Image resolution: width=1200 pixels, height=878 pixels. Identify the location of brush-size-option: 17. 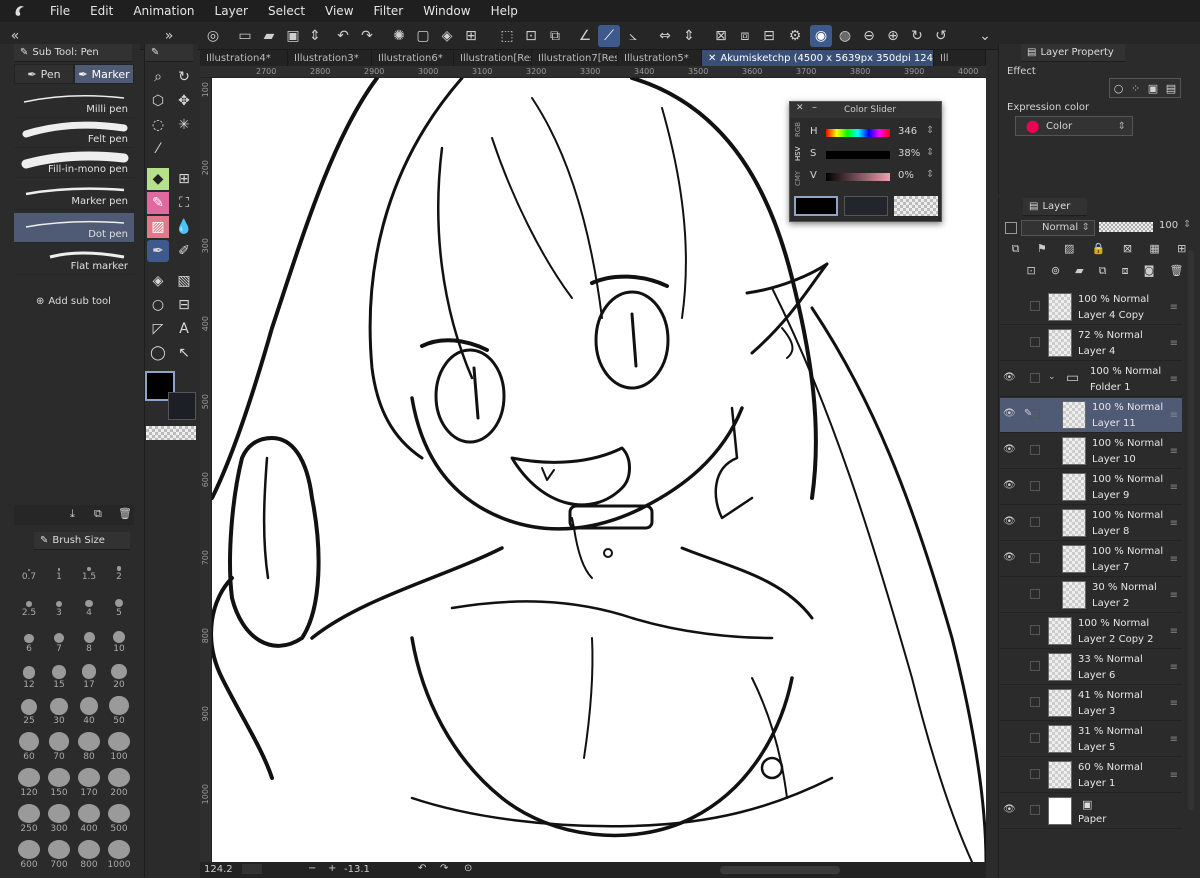
(89, 675).